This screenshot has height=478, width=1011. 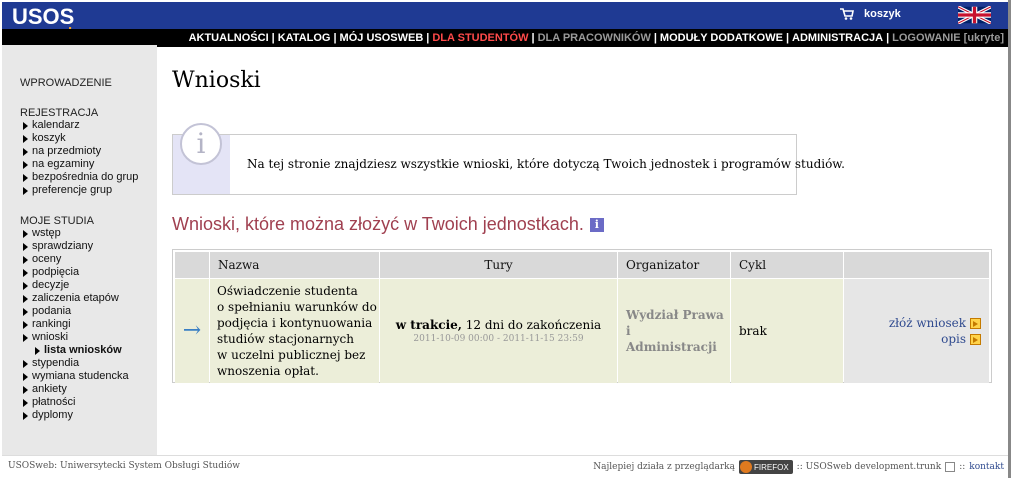 What do you see at coordinates (480, 38) in the screenshot?
I see `nav-dla-studentow: DLA STUDENTÓW` at bounding box center [480, 38].